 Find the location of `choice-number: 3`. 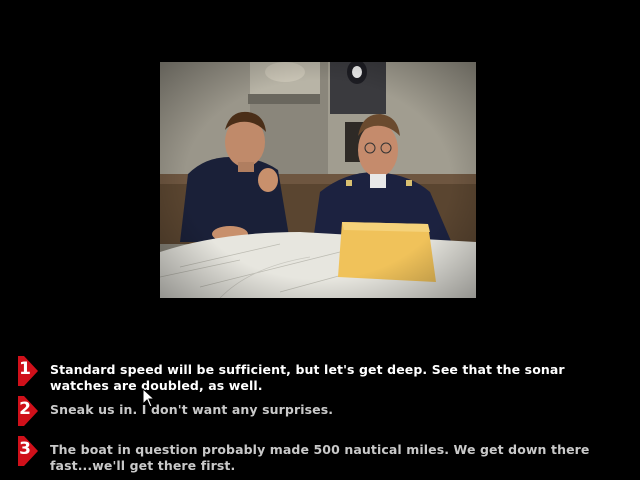

choice-number: 3 is located at coordinates (25, 449).